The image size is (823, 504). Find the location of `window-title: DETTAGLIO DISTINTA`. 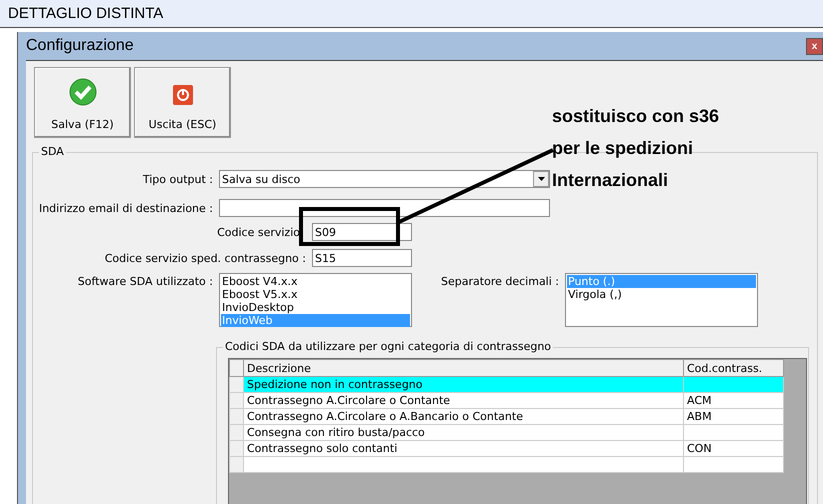

window-title: DETTAGLIO DISTINTA is located at coordinates (86, 13).